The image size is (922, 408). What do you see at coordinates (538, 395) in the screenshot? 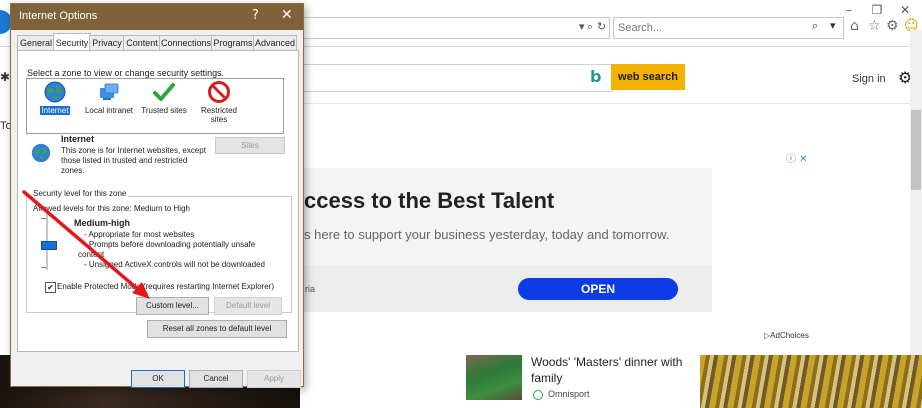
I see `news-source-icon` at bounding box center [538, 395].